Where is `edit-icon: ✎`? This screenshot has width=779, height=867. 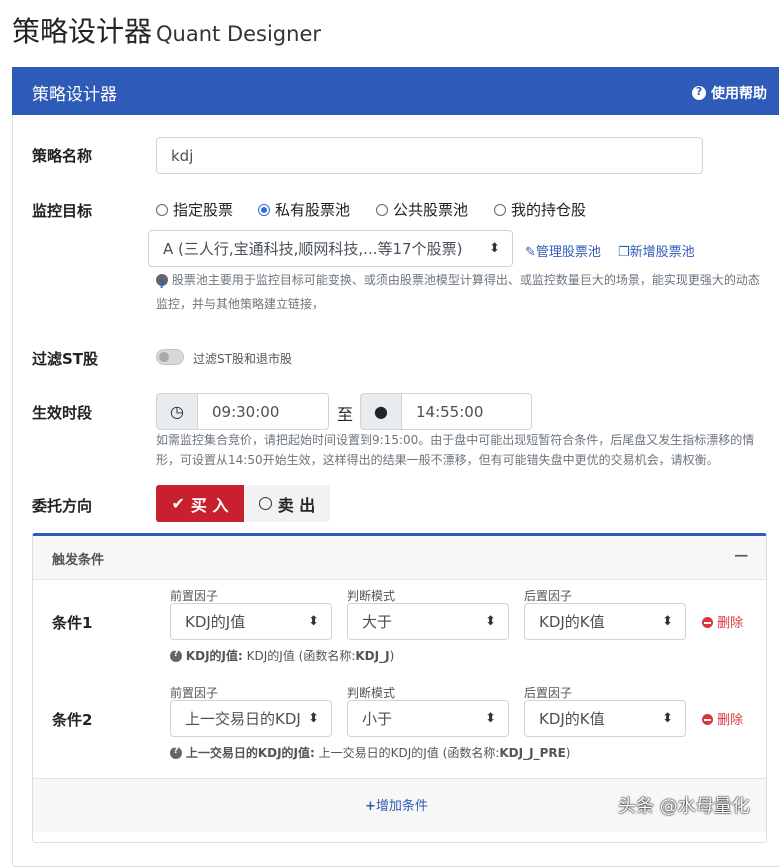 edit-icon: ✎ is located at coordinates (530, 252).